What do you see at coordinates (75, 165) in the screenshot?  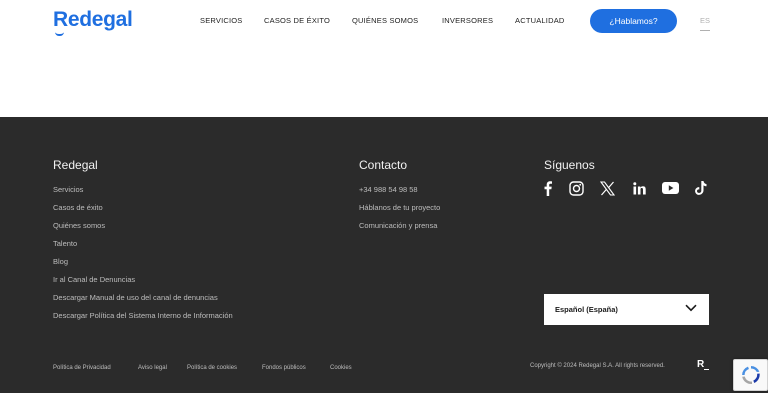 I see `footer-redegal-title: Redegal` at bounding box center [75, 165].